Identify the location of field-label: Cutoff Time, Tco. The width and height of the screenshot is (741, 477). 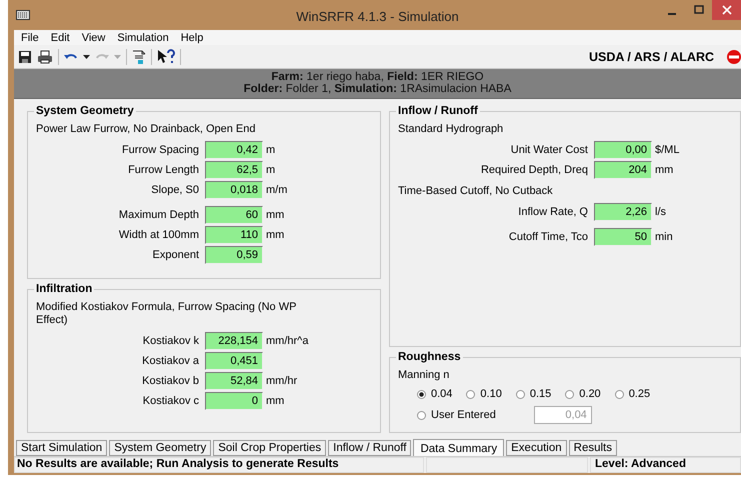
(548, 236).